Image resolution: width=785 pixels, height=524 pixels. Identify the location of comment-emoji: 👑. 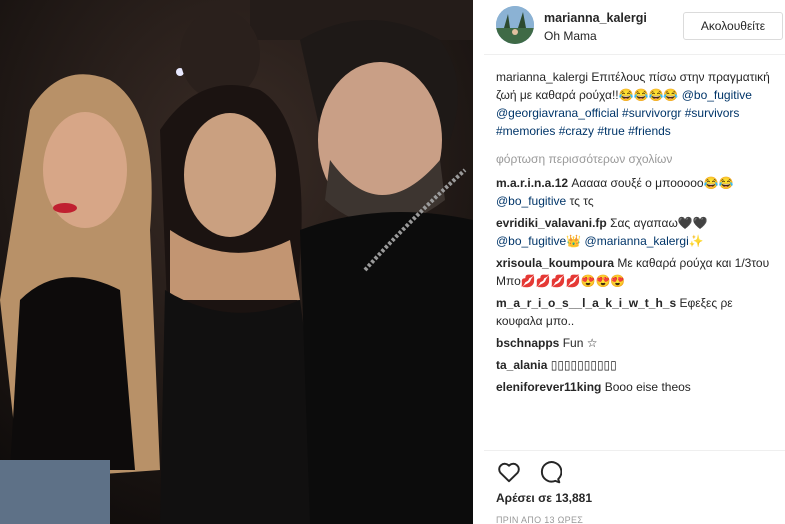
(574, 241).